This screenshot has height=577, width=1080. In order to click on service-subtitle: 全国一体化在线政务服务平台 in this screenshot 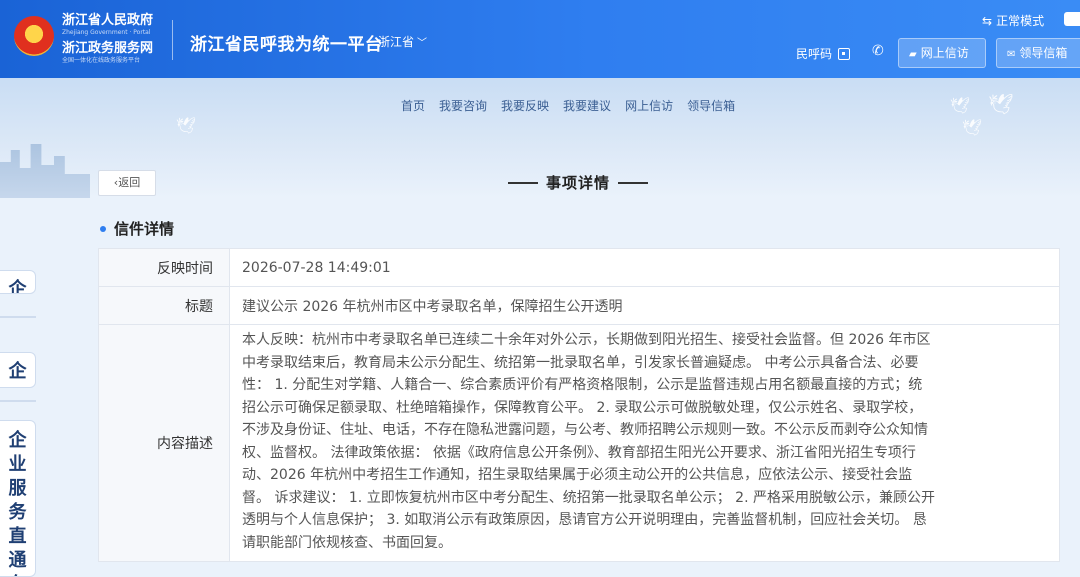, I will do `click(101, 60)`.